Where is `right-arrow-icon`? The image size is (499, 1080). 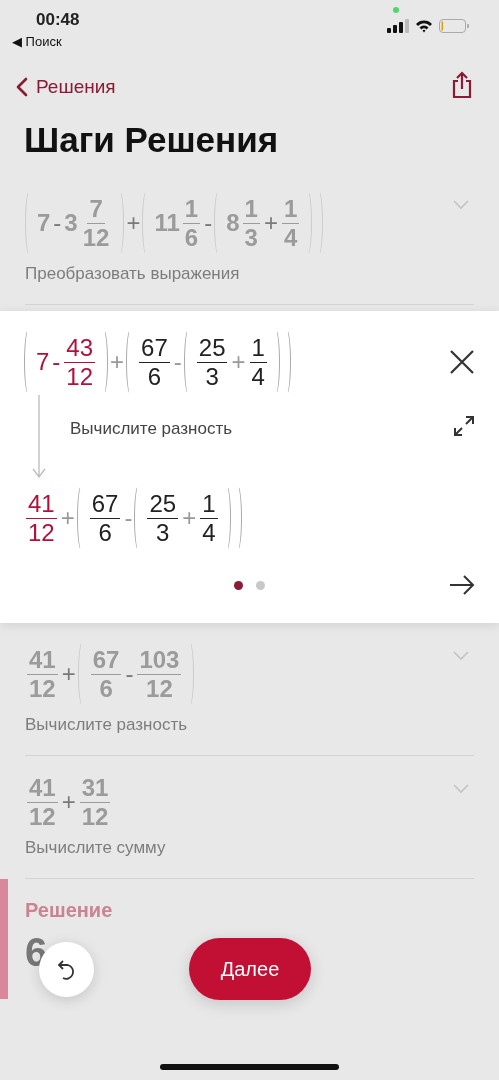
right-arrow-icon is located at coordinates (462, 585).